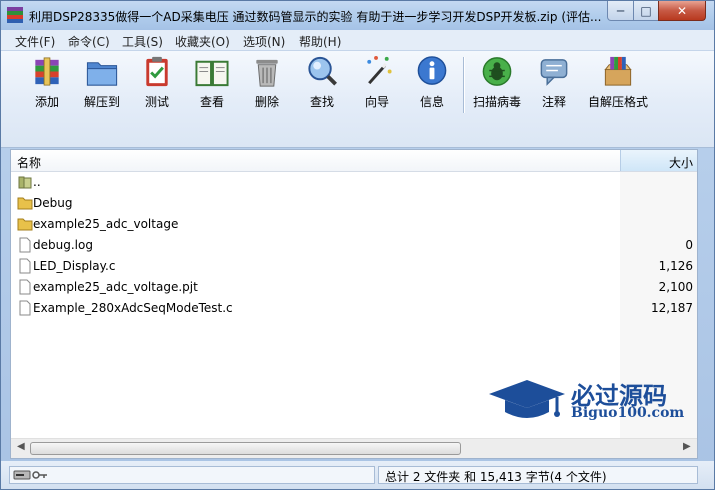 The image size is (715, 490). Describe the element at coordinates (628, 413) in the screenshot. I see `watermark-subtitle: Biguo100.com` at that location.